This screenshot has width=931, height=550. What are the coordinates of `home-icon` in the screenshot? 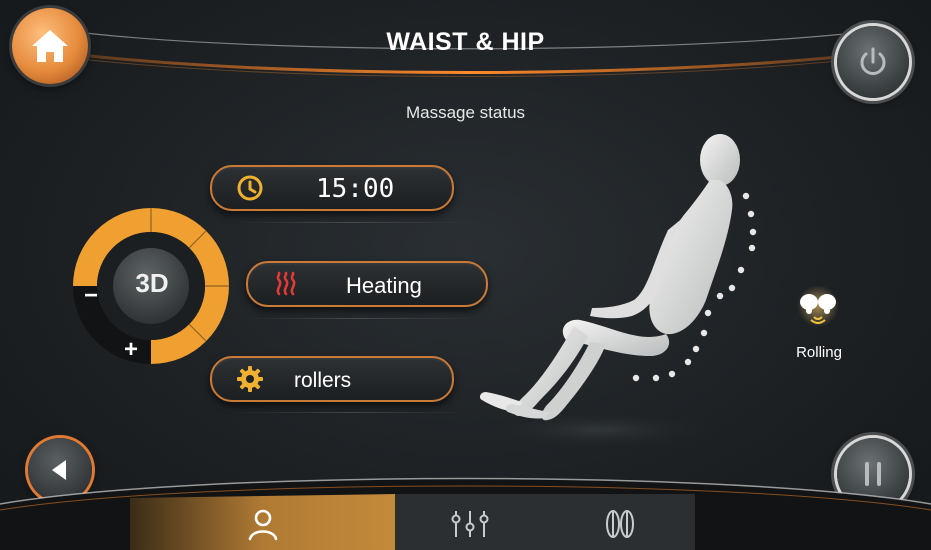 It's located at (50, 46).